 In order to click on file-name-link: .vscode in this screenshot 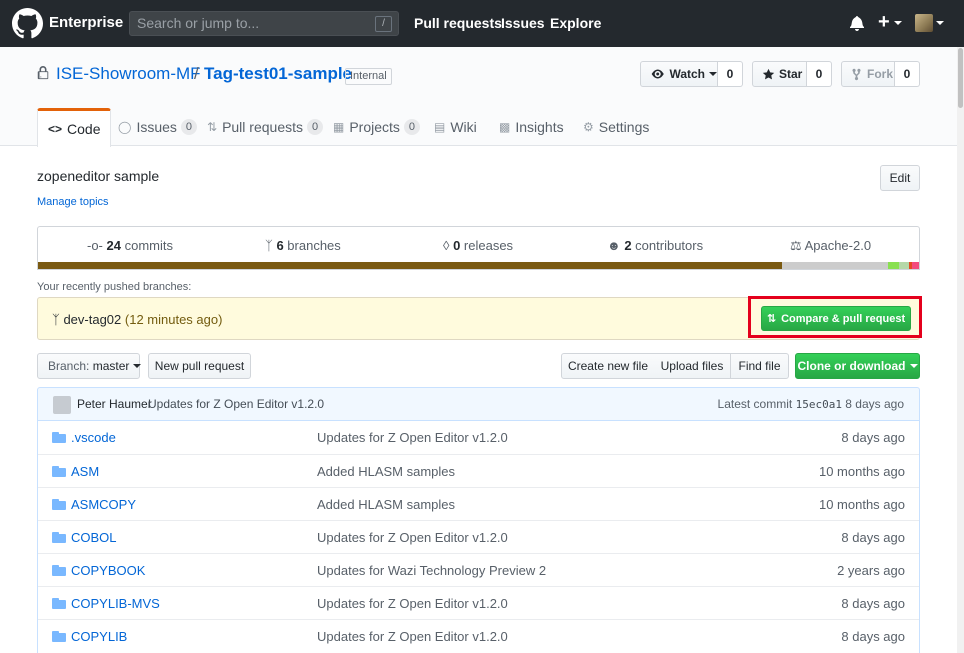, I will do `click(93, 437)`.